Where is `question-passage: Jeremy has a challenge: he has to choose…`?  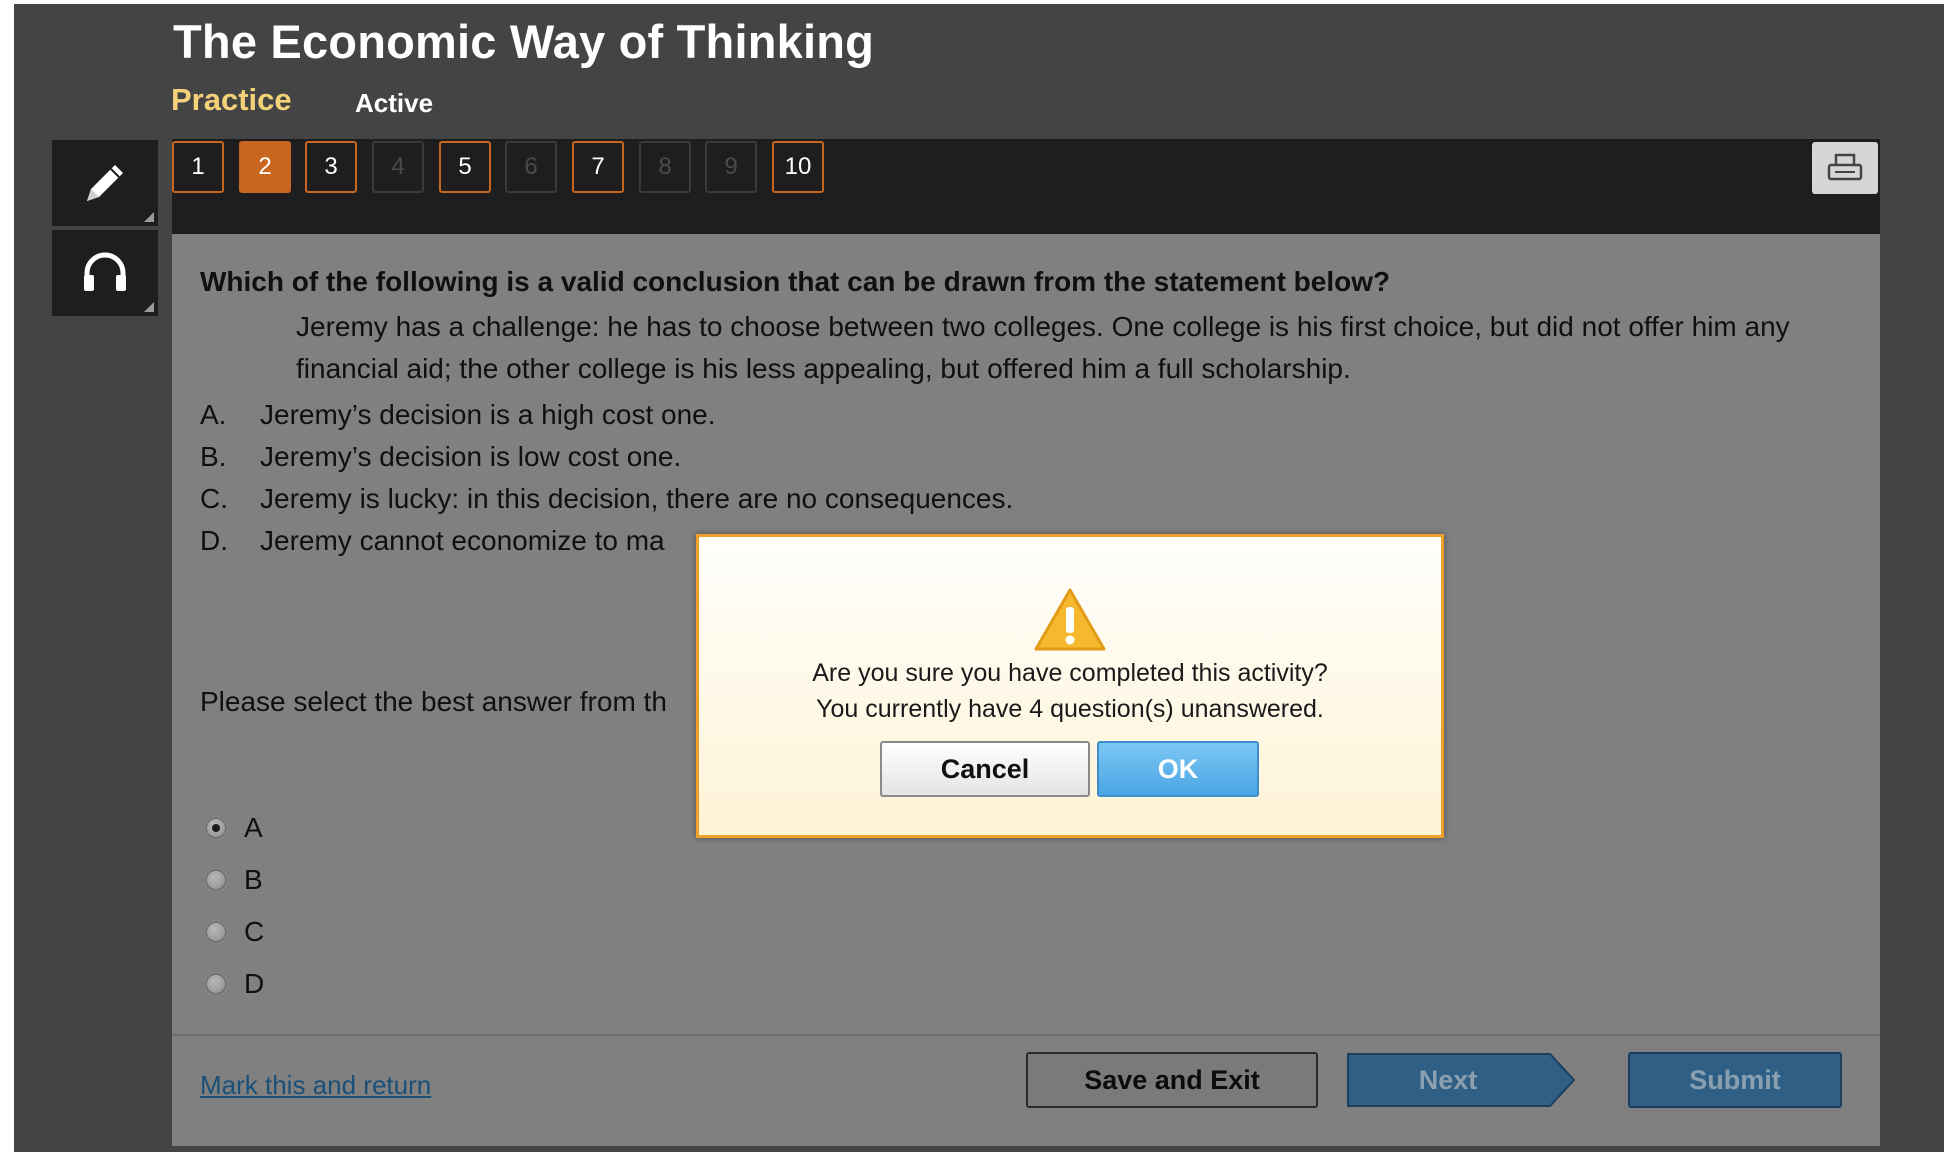 question-passage: Jeremy has a challenge: he has to choose… is located at coordinates (1043, 347).